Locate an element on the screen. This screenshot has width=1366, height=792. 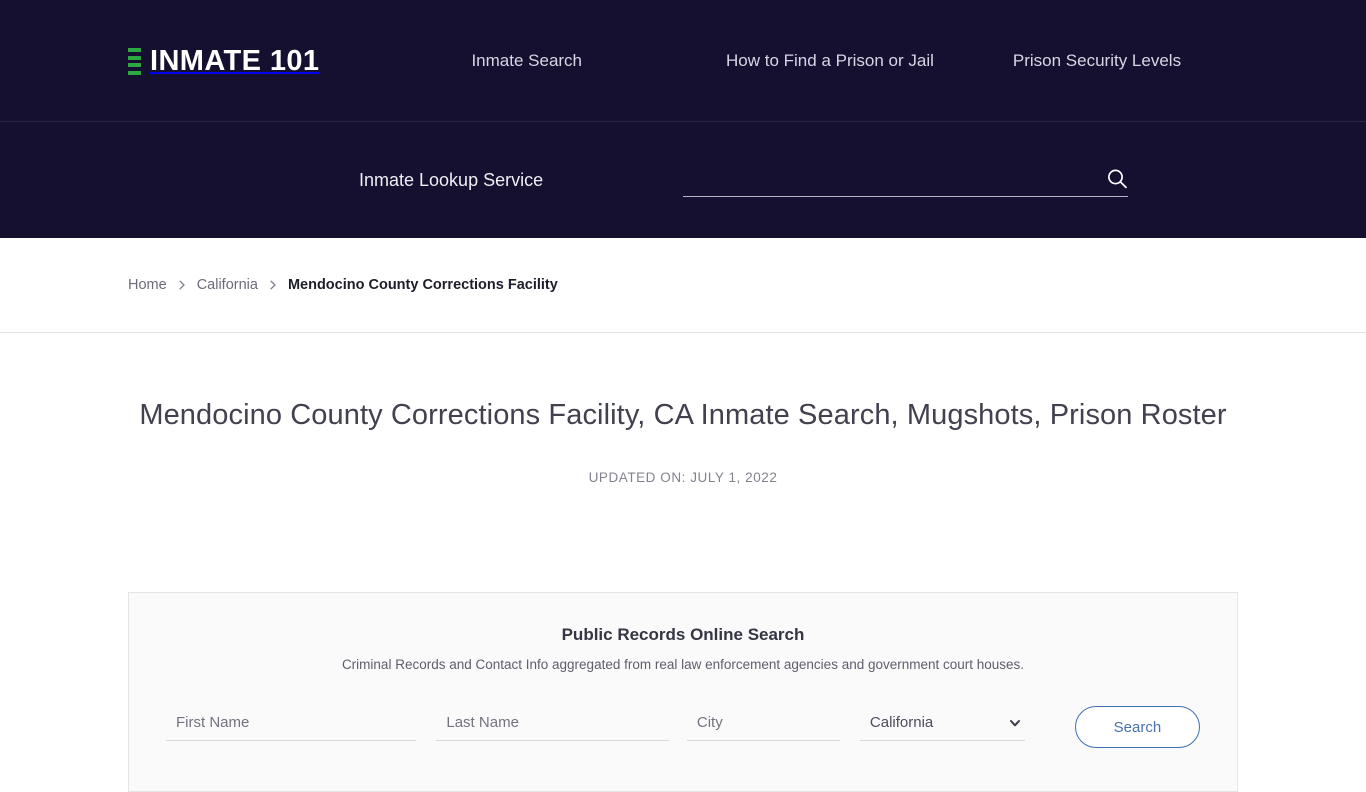
state-select: California is located at coordinates (947, 722).